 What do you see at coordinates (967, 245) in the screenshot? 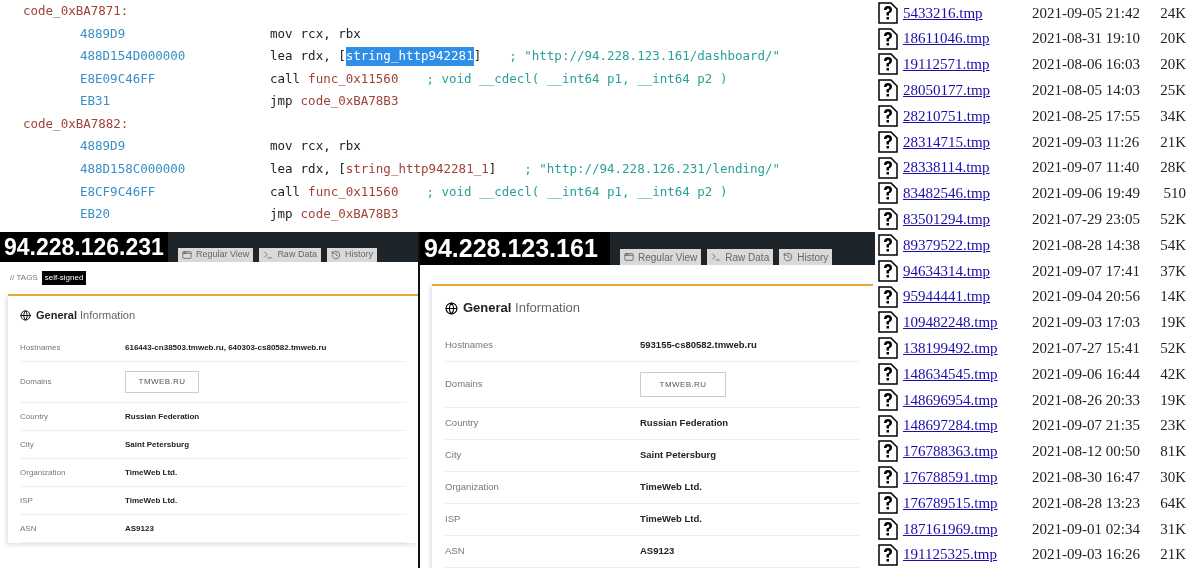
I see `file-link: 89379522.tmp` at bounding box center [967, 245].